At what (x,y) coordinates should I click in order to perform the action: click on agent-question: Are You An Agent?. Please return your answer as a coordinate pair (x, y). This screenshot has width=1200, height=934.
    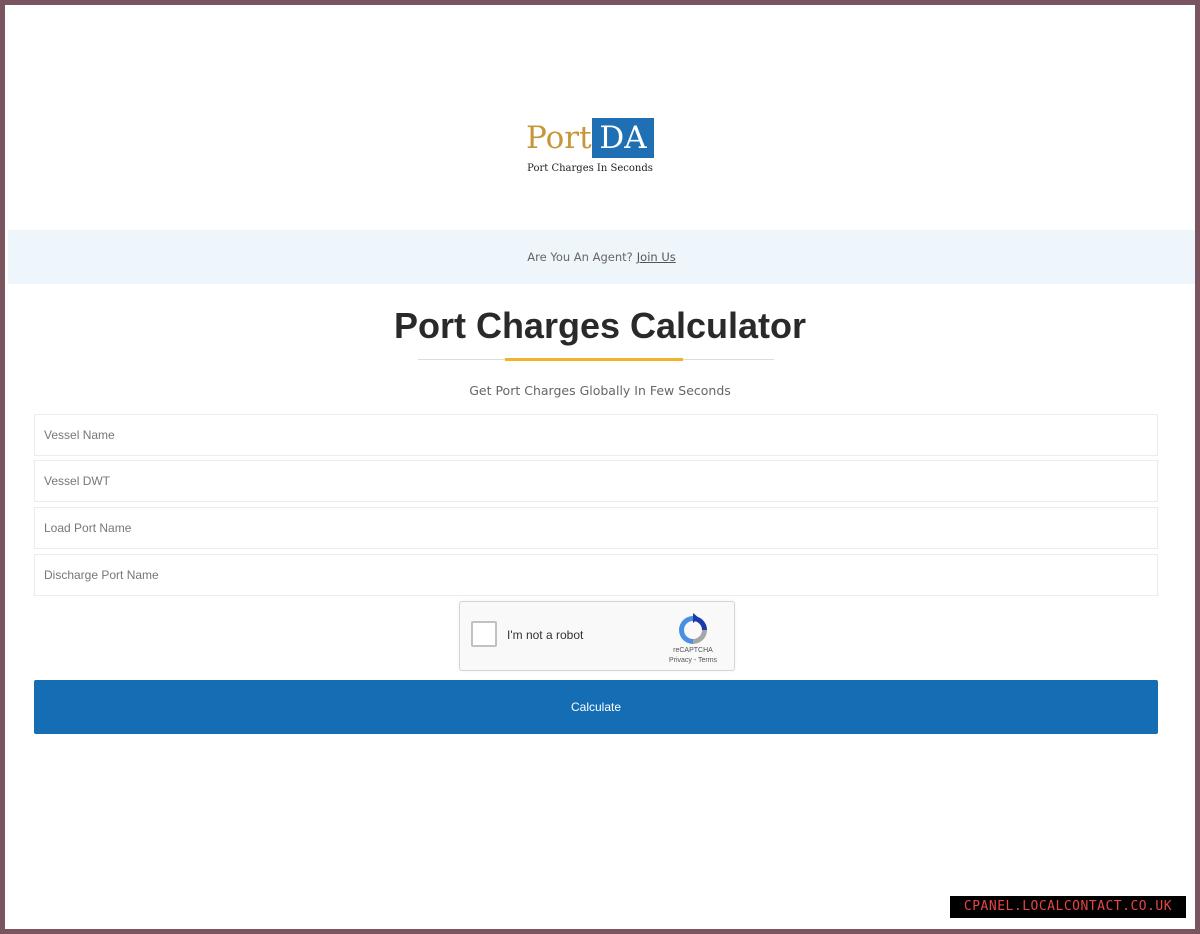
    Looking at the image, I should click on (580, 257).